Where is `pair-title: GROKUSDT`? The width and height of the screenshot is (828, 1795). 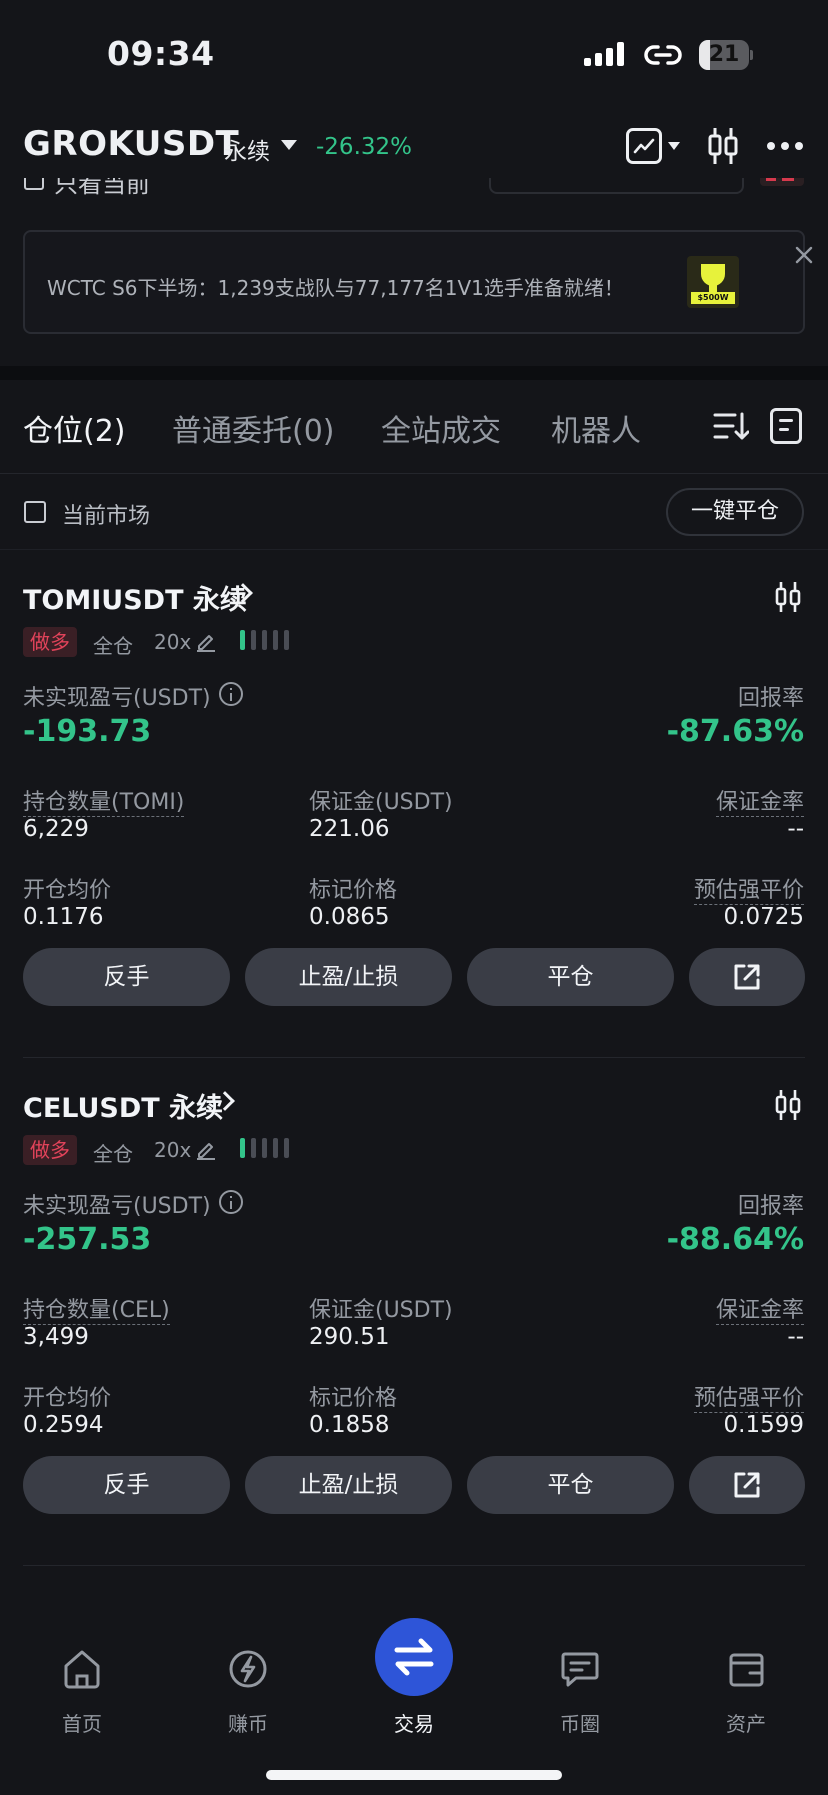 pair-title: GROKUSDT is located at coordinates (131, 144).